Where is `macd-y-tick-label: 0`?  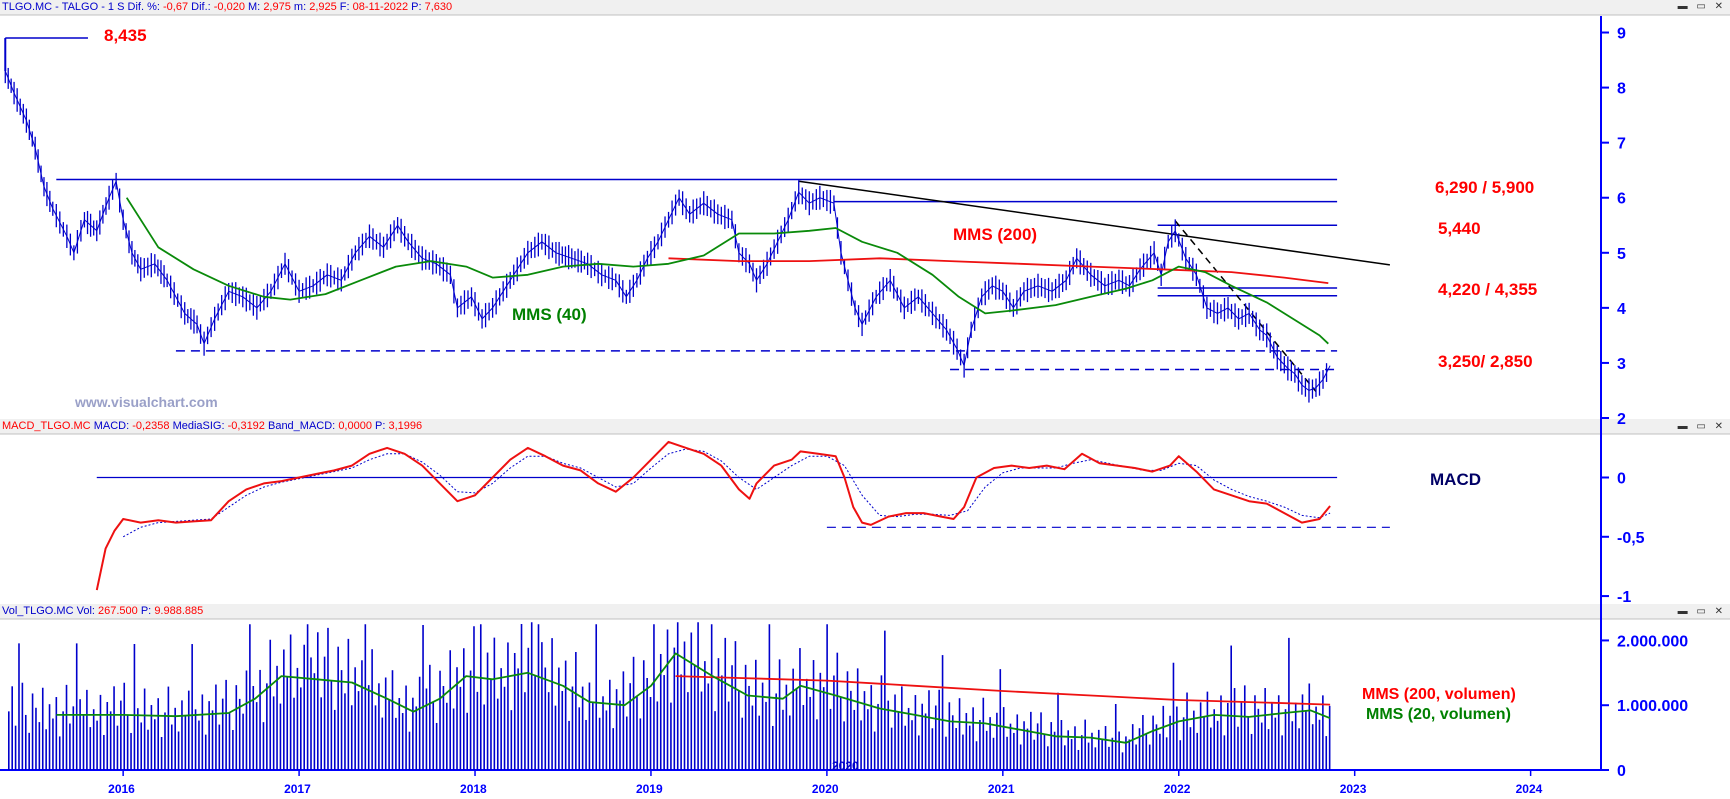 macd-y-tick-label: 0 is located at coordinates (1621, 479).